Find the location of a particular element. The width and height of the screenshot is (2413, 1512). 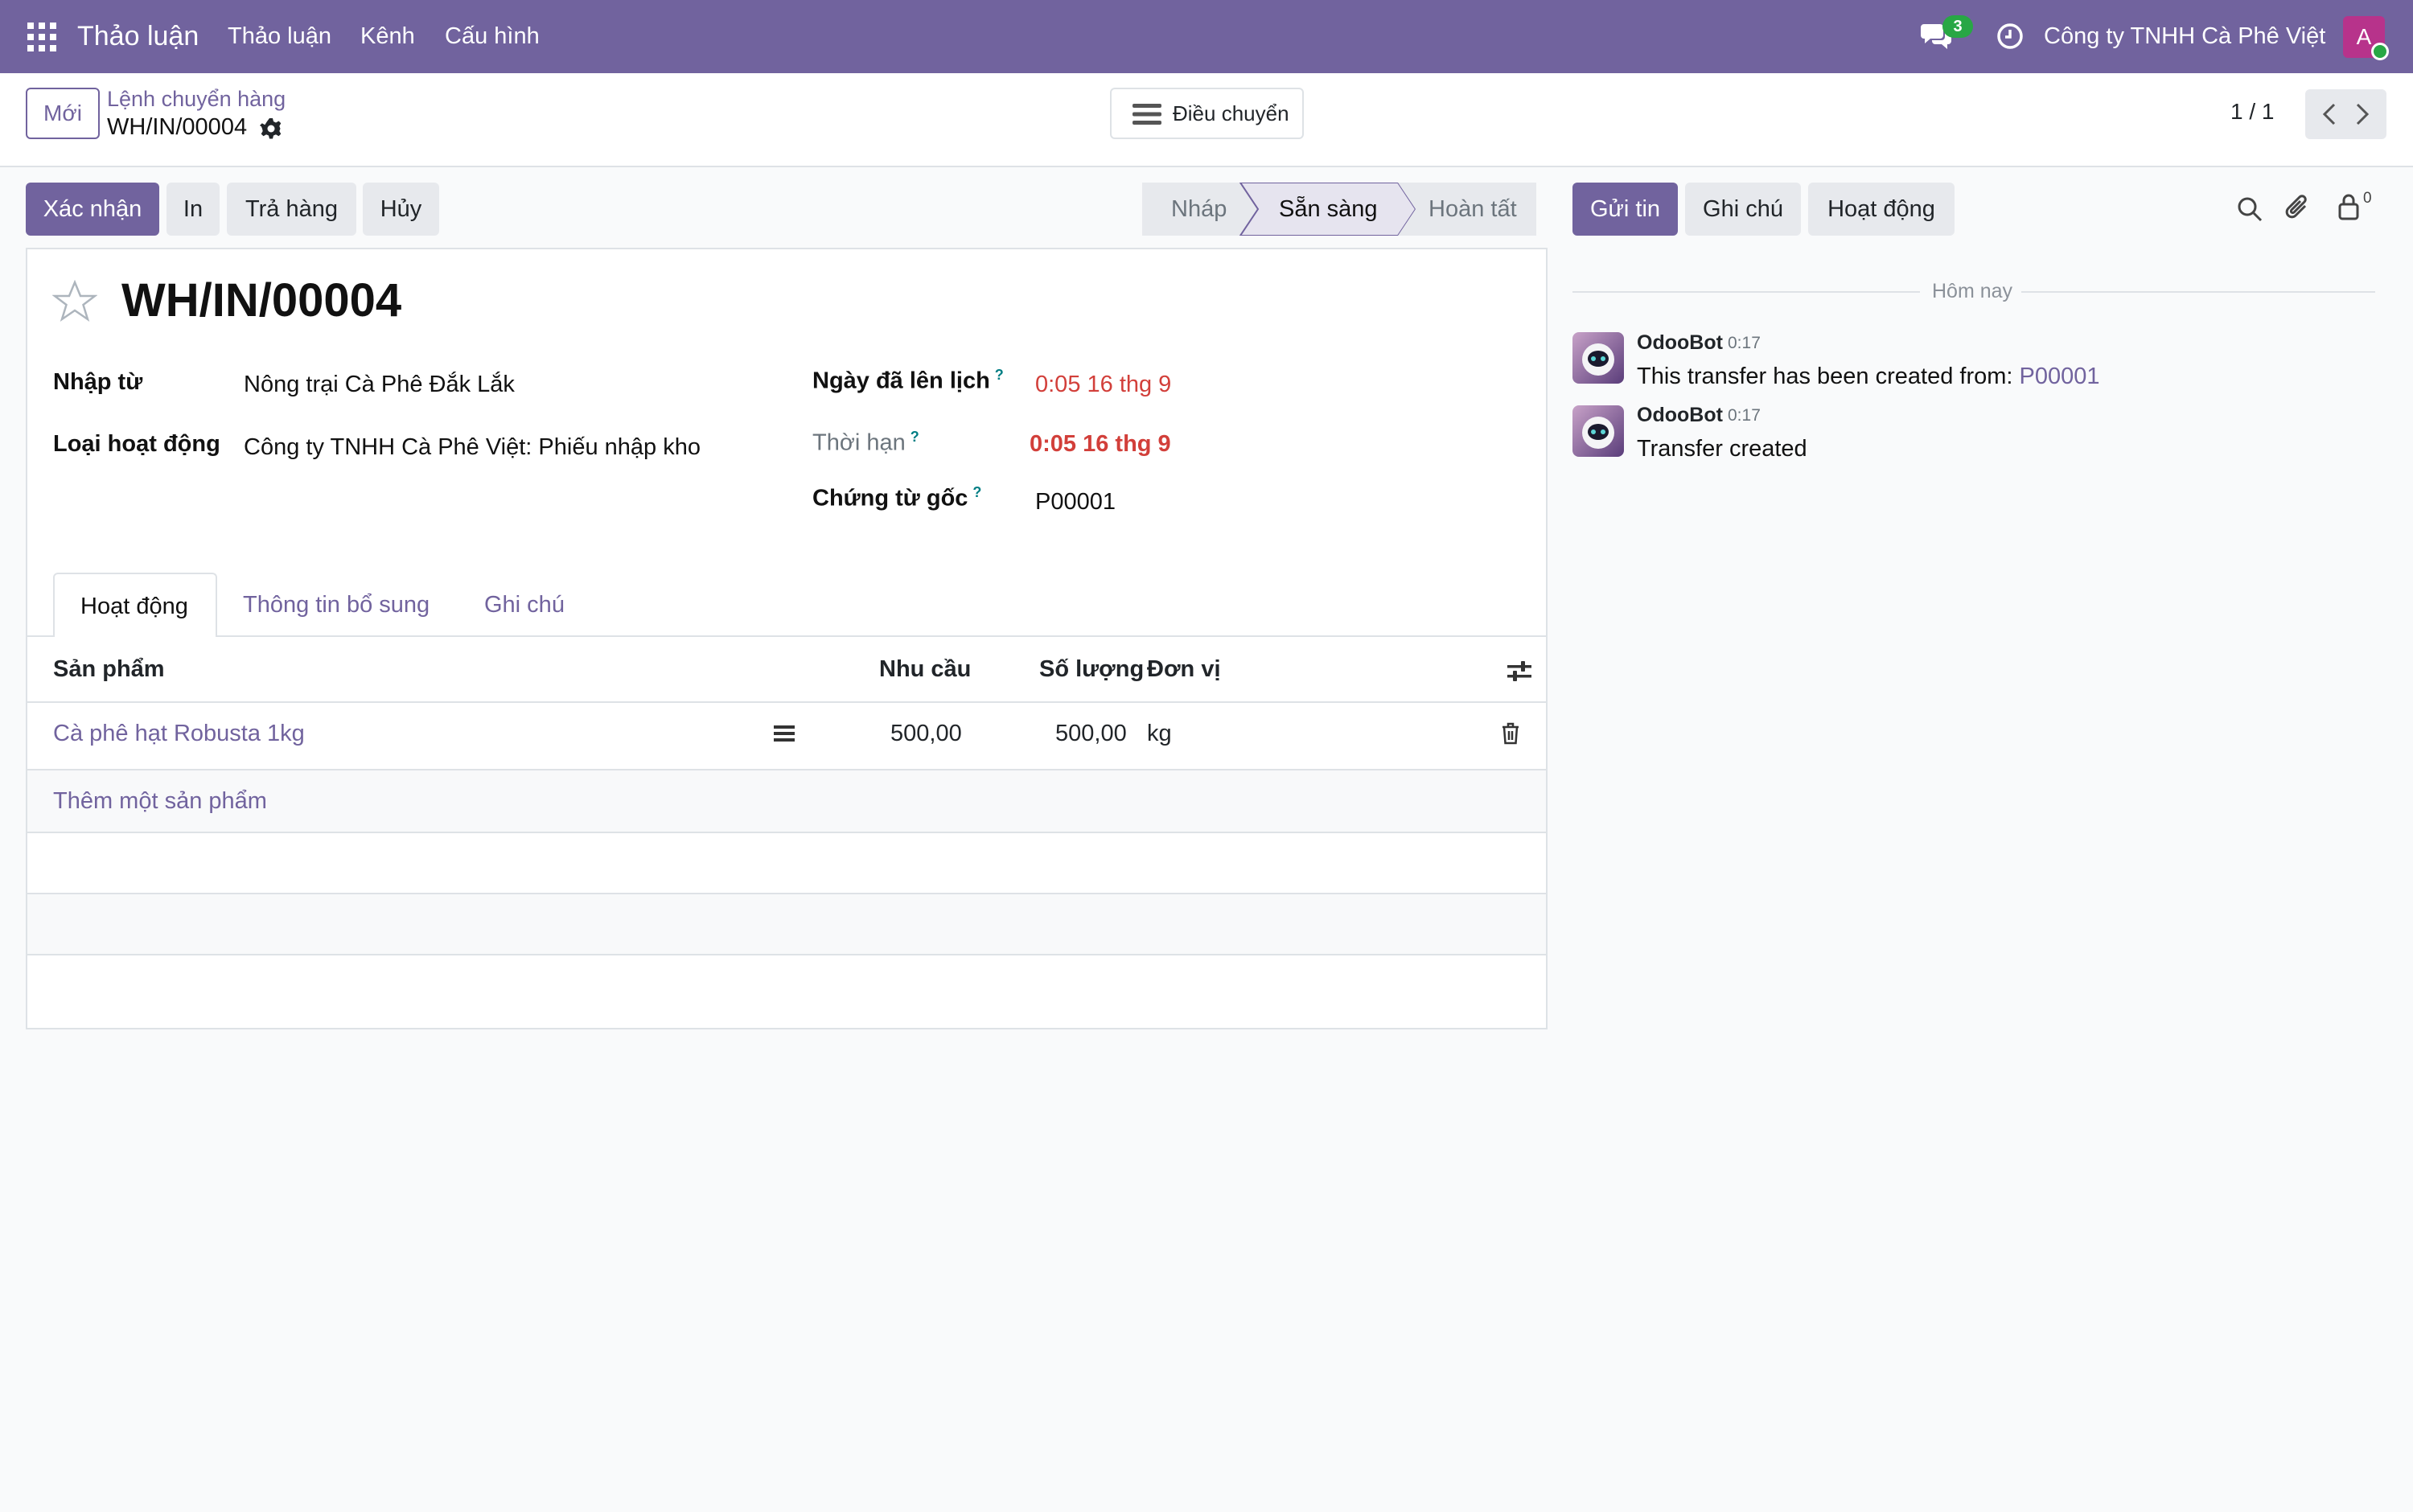

tab-operations: Hoạt động is located at coordinates (135, 605).